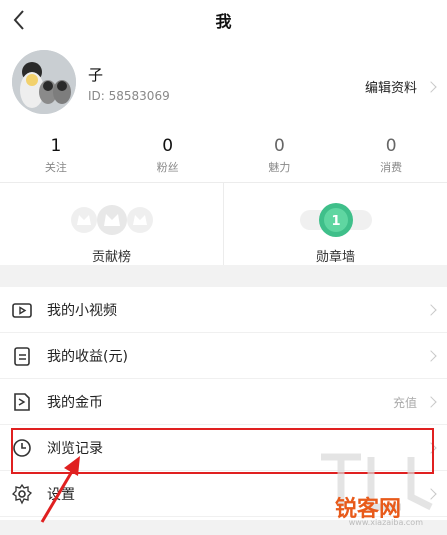 The width and height of the screenshot is (447, 535). What do you see at coordinates (279, 167) in the screenshot?
I see `stat-label: 魅力` at bounding box center [279, 167].